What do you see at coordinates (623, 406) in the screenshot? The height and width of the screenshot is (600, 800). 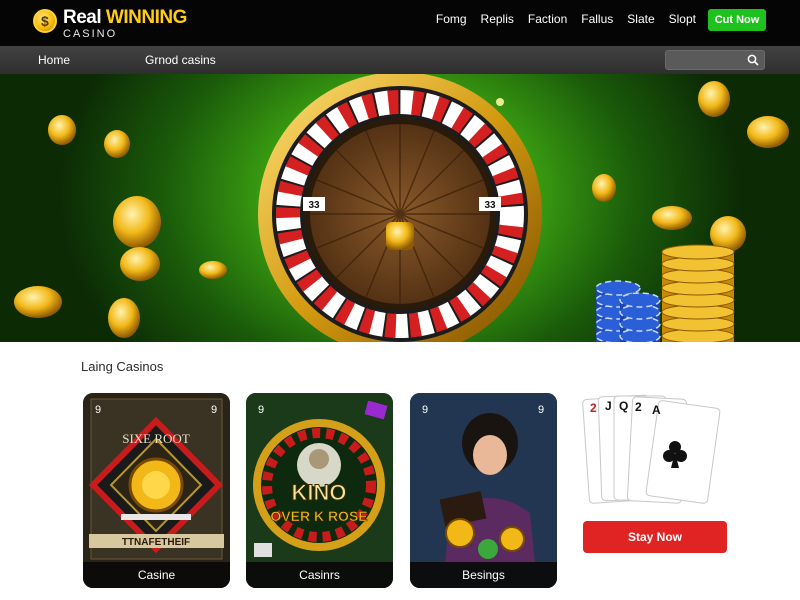 I see `playing-card-3: Q` at bounding box center [623, 406].